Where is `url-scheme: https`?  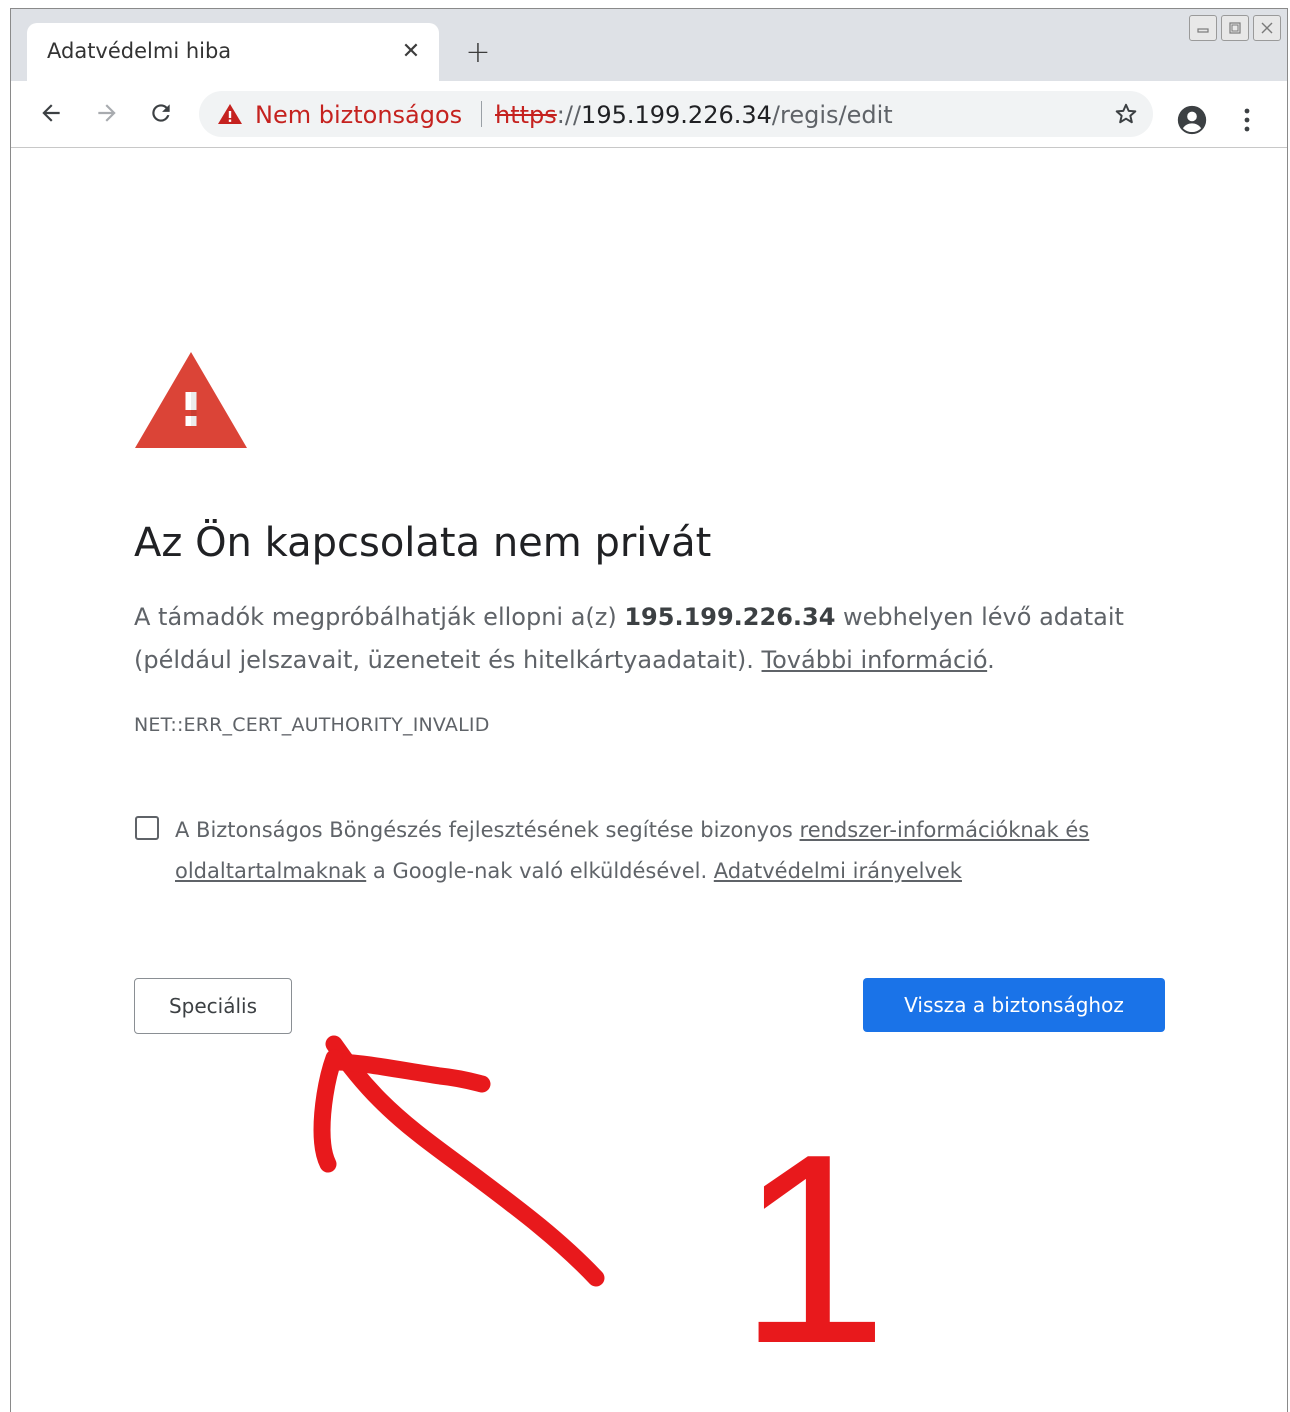 url-scheme: https is located at coordinates (526, 115).